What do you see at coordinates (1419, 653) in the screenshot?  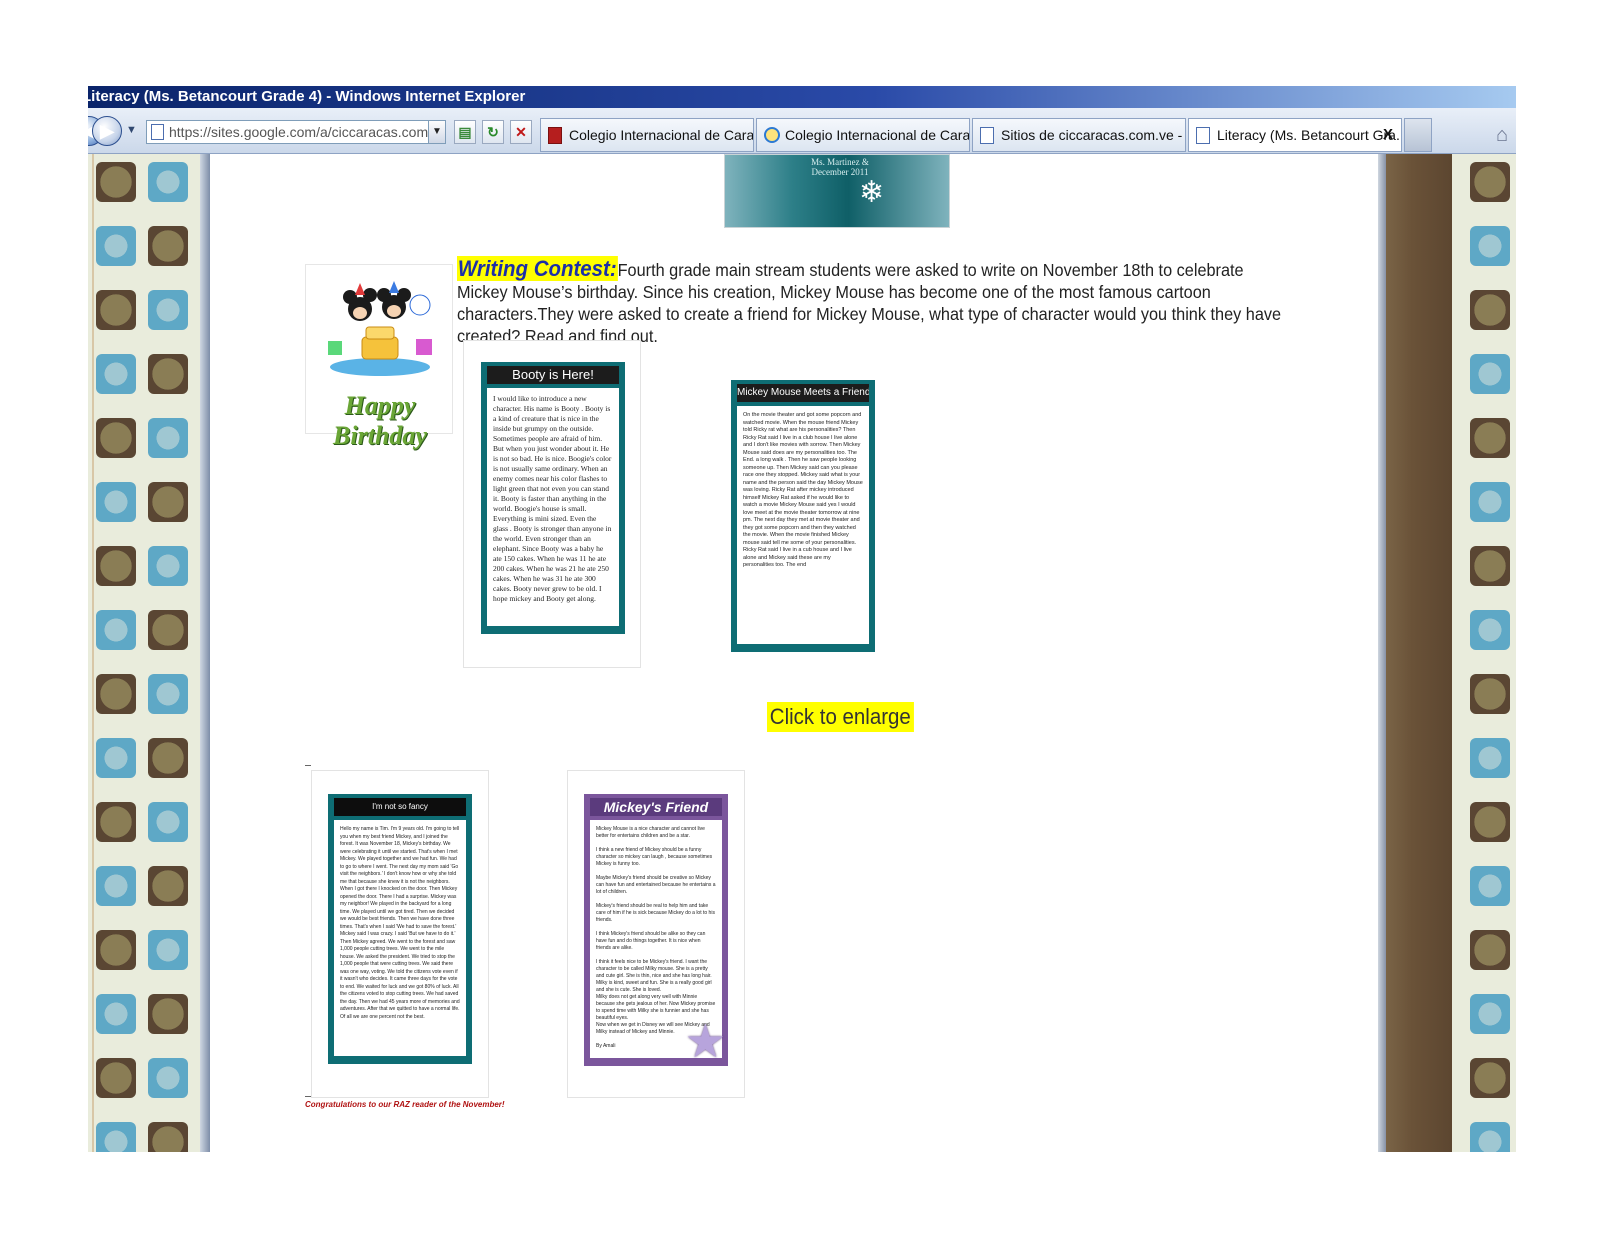 I see `right-wood-panel` at bounding box center [1419, 653].